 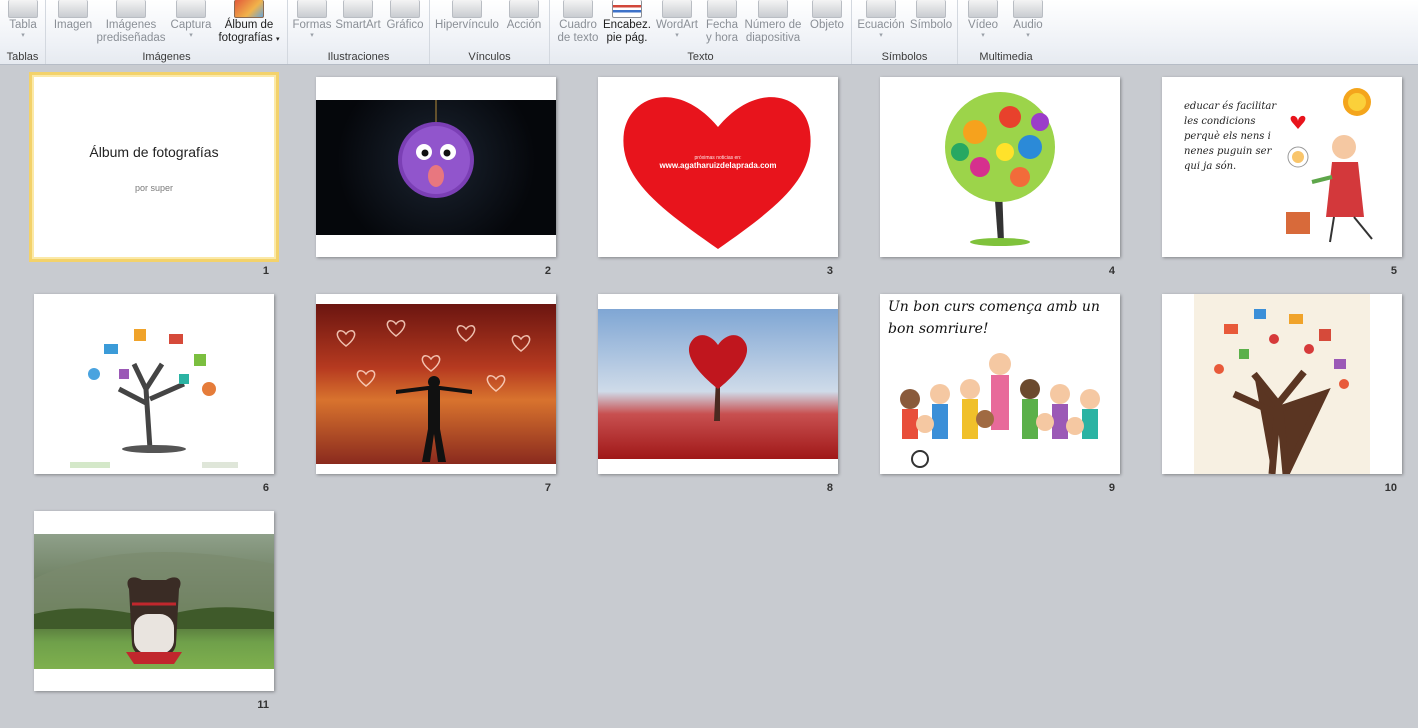 What do you see at coordinates (547, 271) in the screenshot?
I see `slide-number-2: 2` at bounding box center [547, 271].